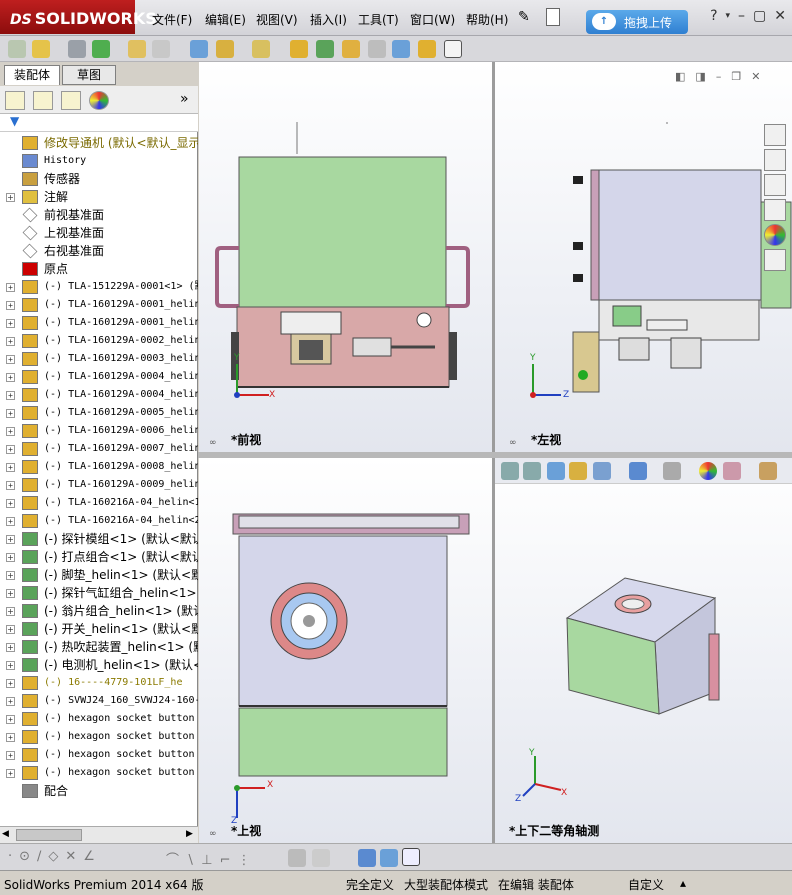  What do you see at coordinates (5, 834) in the screenshot?
I see `scroll-left-icon: ◀` at bounding box center [5, 834].